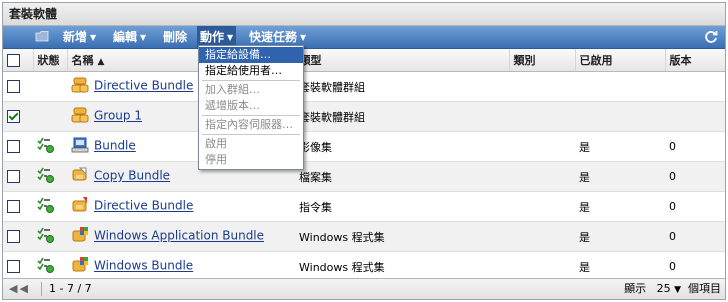  I want to click on pager-divider, so click(41, 289).